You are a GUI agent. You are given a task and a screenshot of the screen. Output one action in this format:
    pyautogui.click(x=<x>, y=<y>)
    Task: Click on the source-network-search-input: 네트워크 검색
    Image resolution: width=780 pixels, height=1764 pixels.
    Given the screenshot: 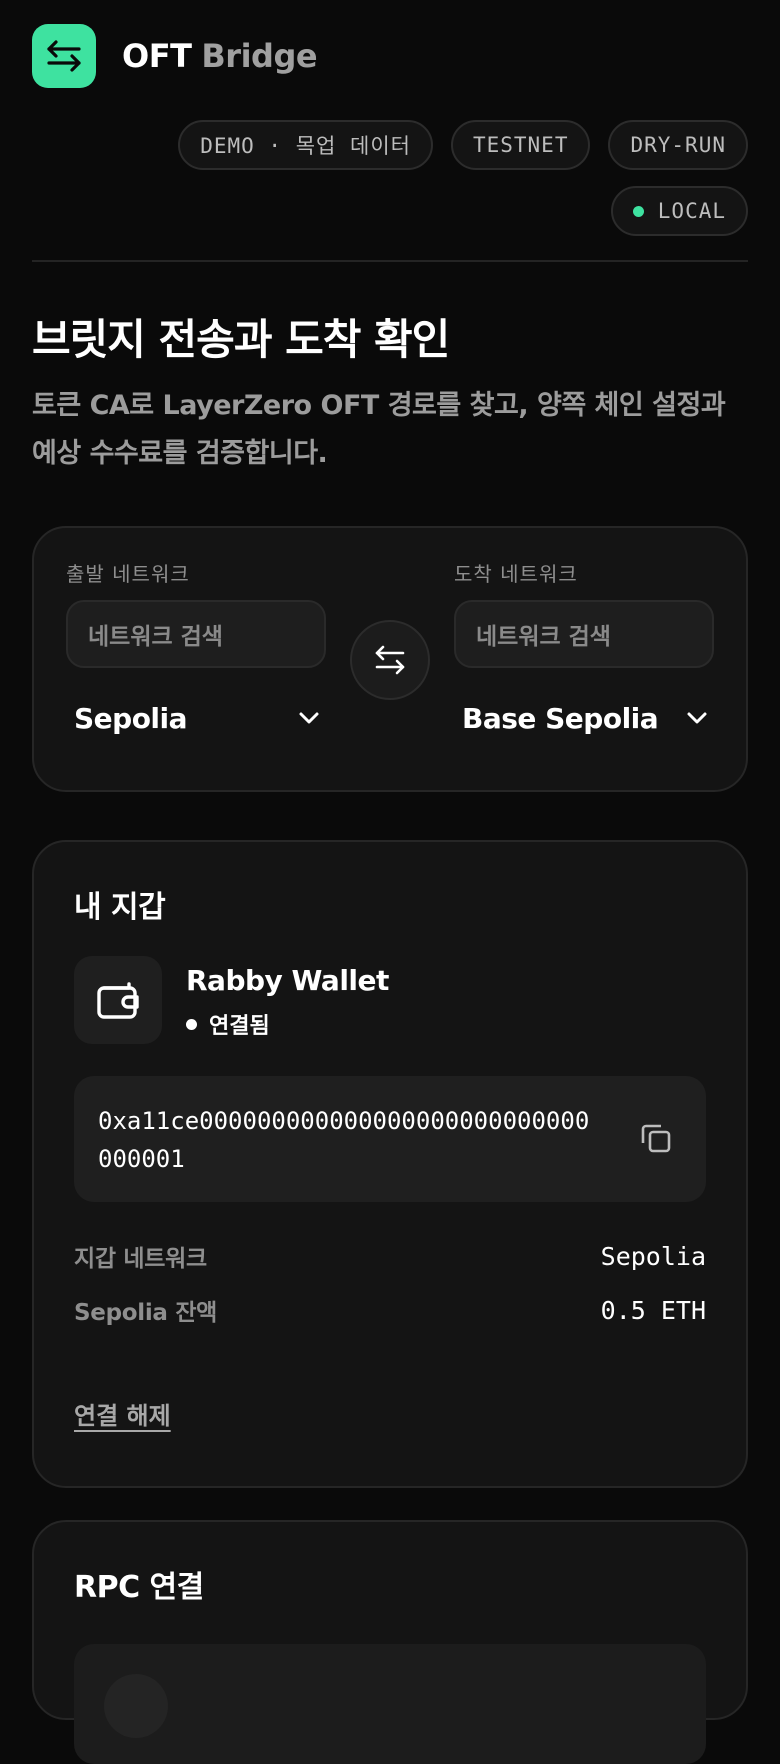 What is the action you would take?
    pyautogui.click(x=196, y=634)
    